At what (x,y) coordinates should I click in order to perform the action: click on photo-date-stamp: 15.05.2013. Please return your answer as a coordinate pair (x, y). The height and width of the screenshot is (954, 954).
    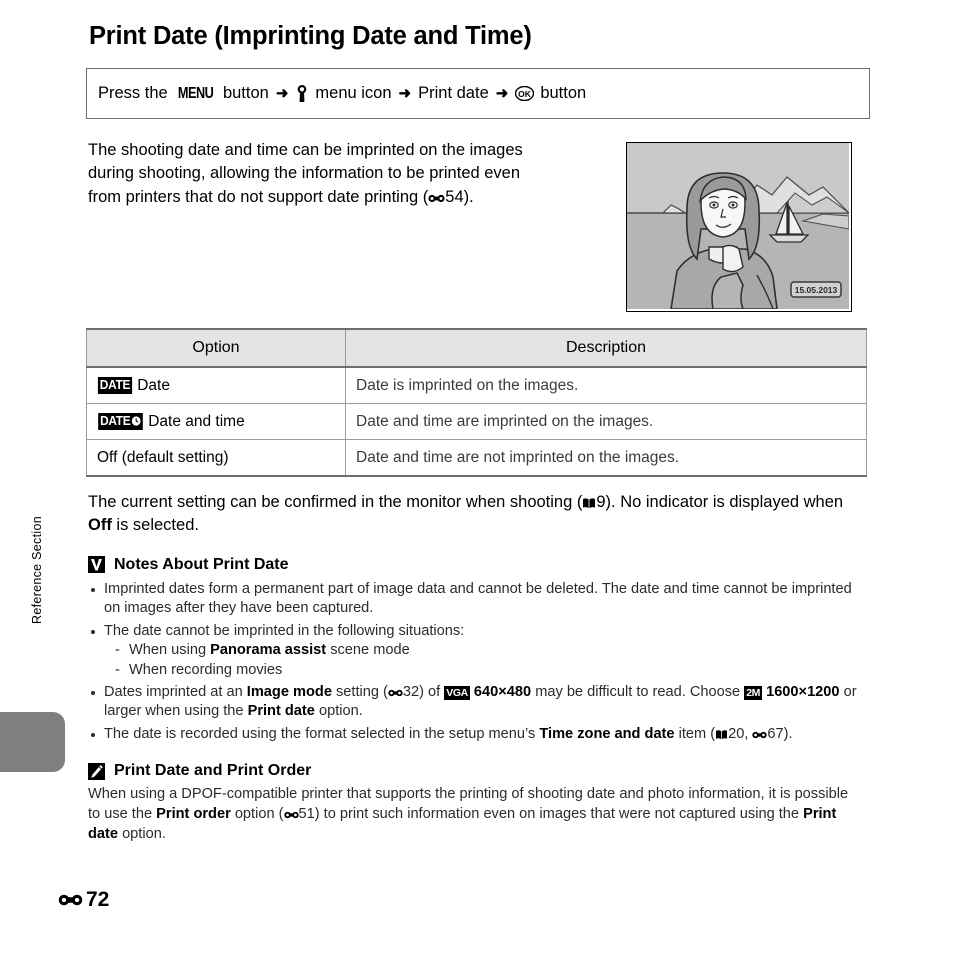
    Looking at the image, I should click on (816, 289).